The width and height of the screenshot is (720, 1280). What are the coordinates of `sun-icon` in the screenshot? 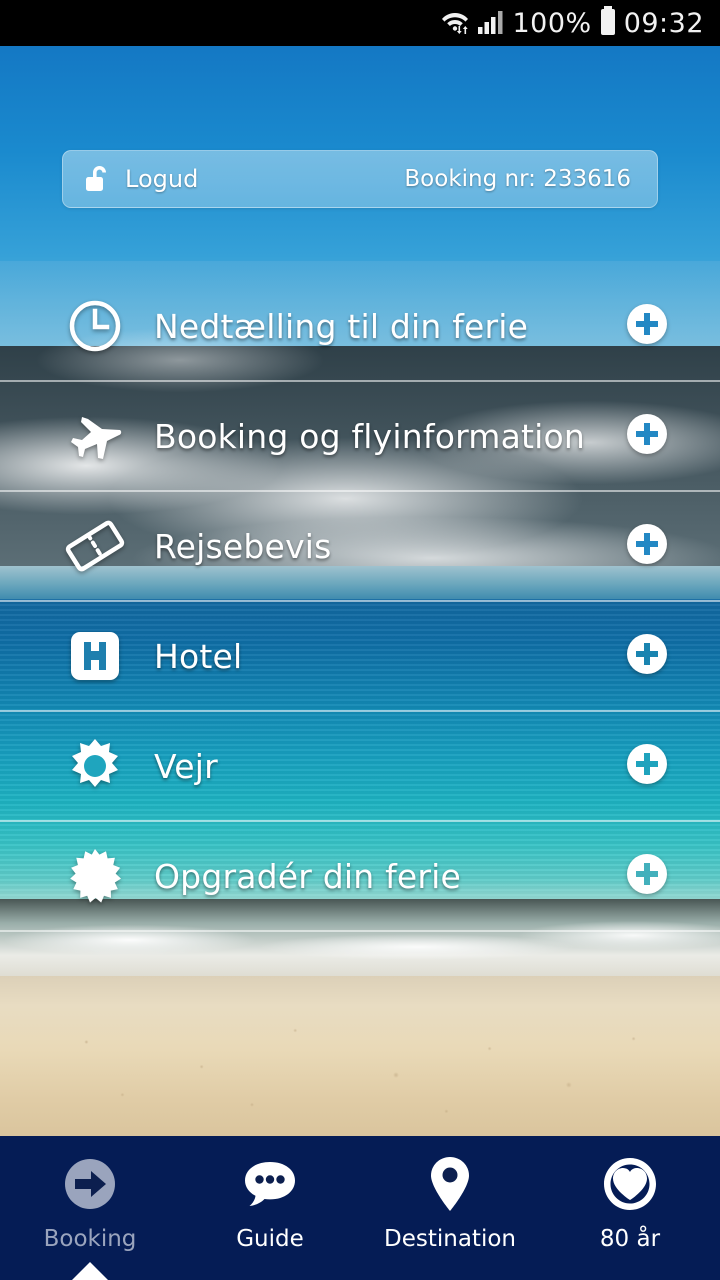 It's located at (95, 766).